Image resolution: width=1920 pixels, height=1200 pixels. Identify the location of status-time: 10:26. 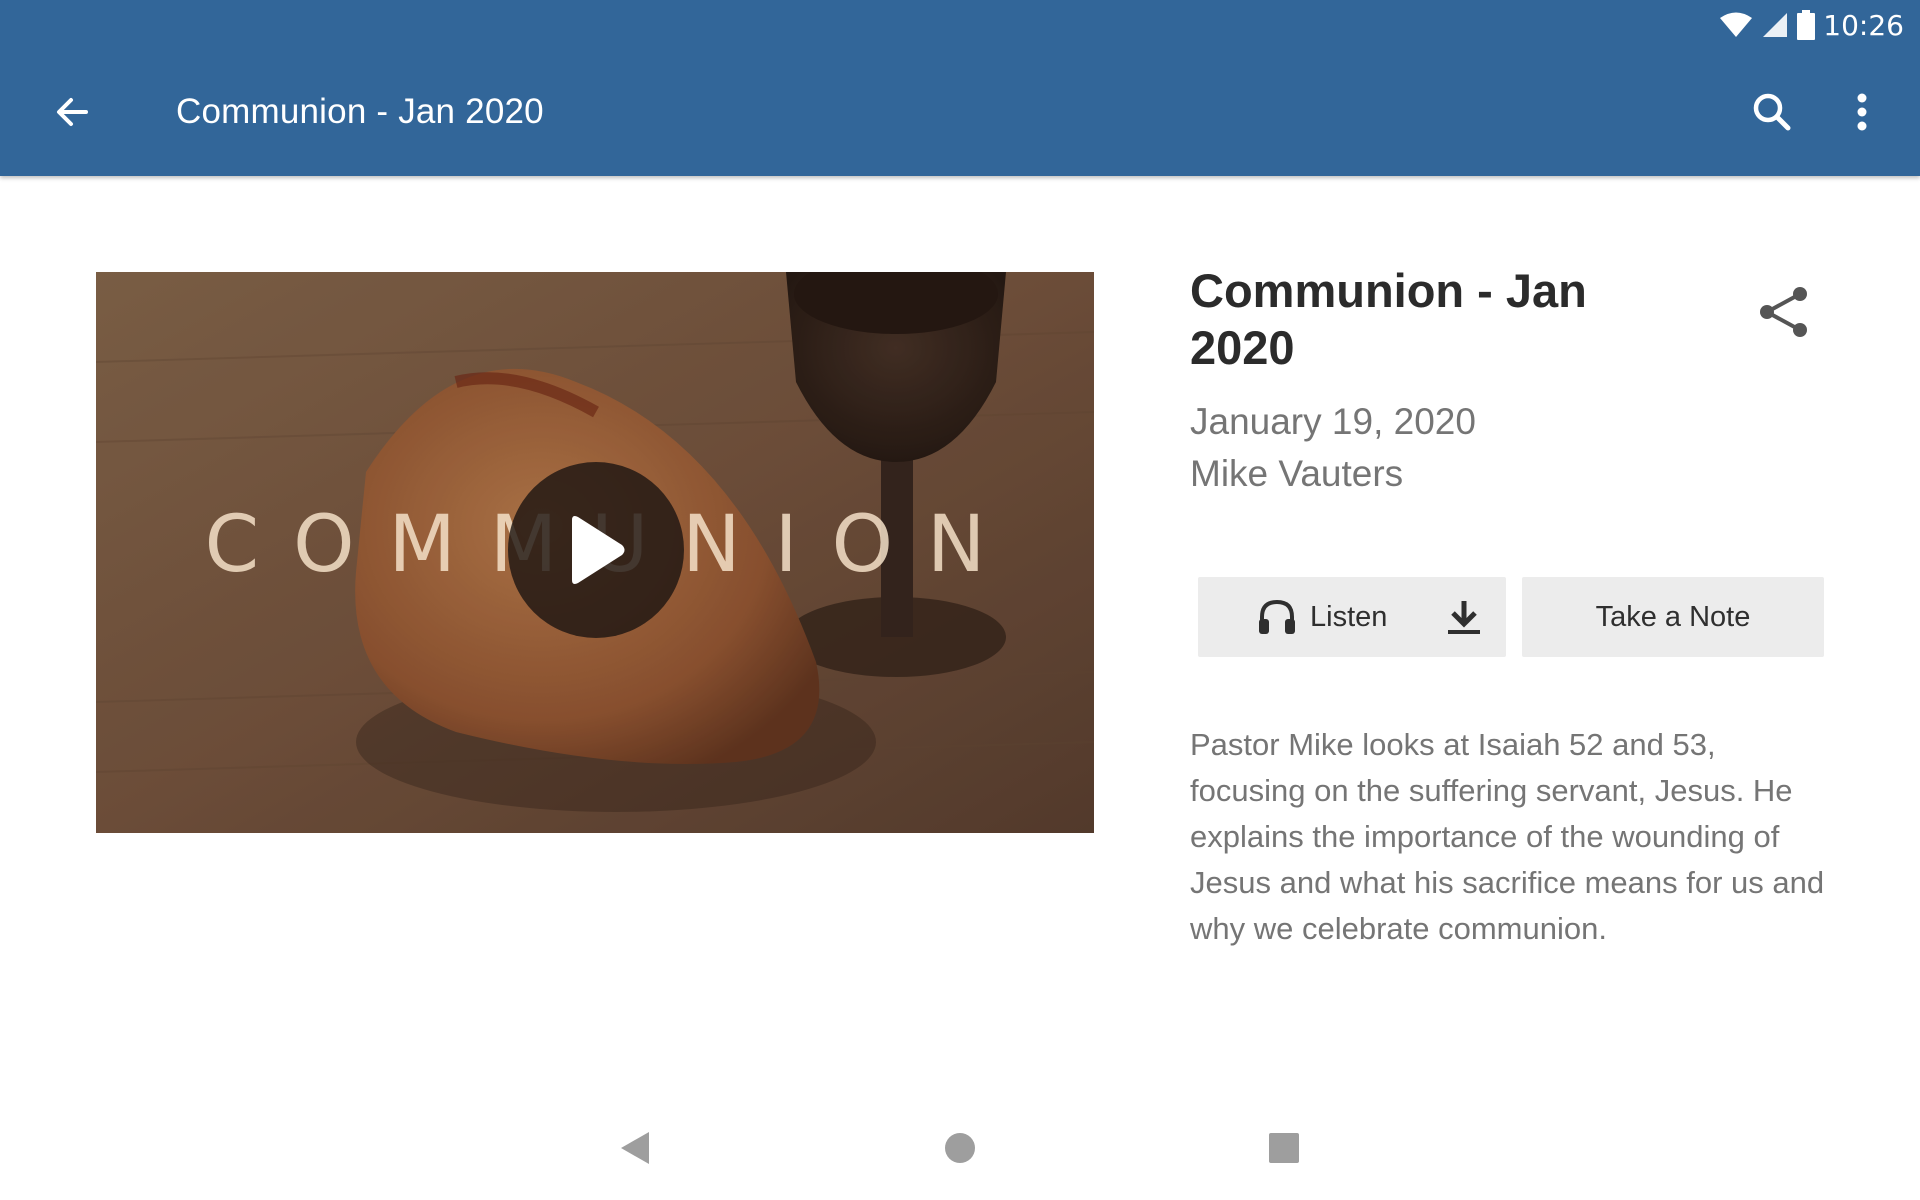
(1863, 25).